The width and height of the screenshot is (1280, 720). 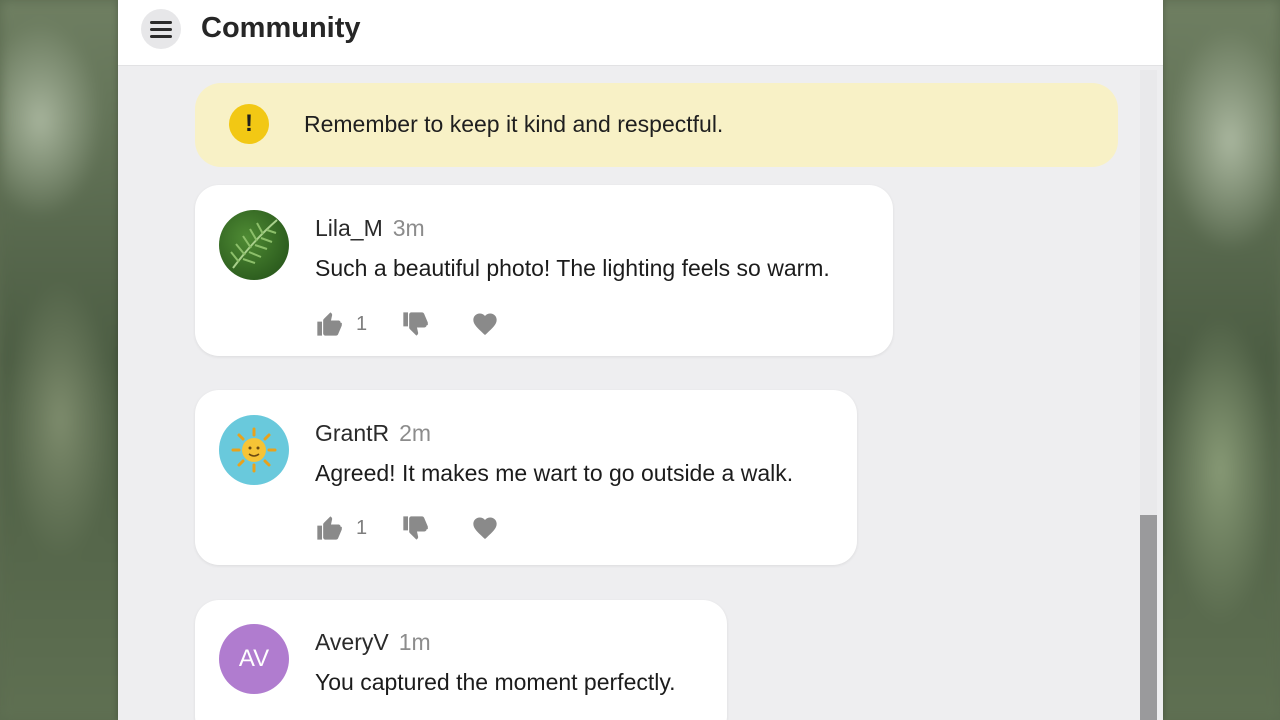 I want to click on scrollbar-thumb, so click(x=1148, y=617).